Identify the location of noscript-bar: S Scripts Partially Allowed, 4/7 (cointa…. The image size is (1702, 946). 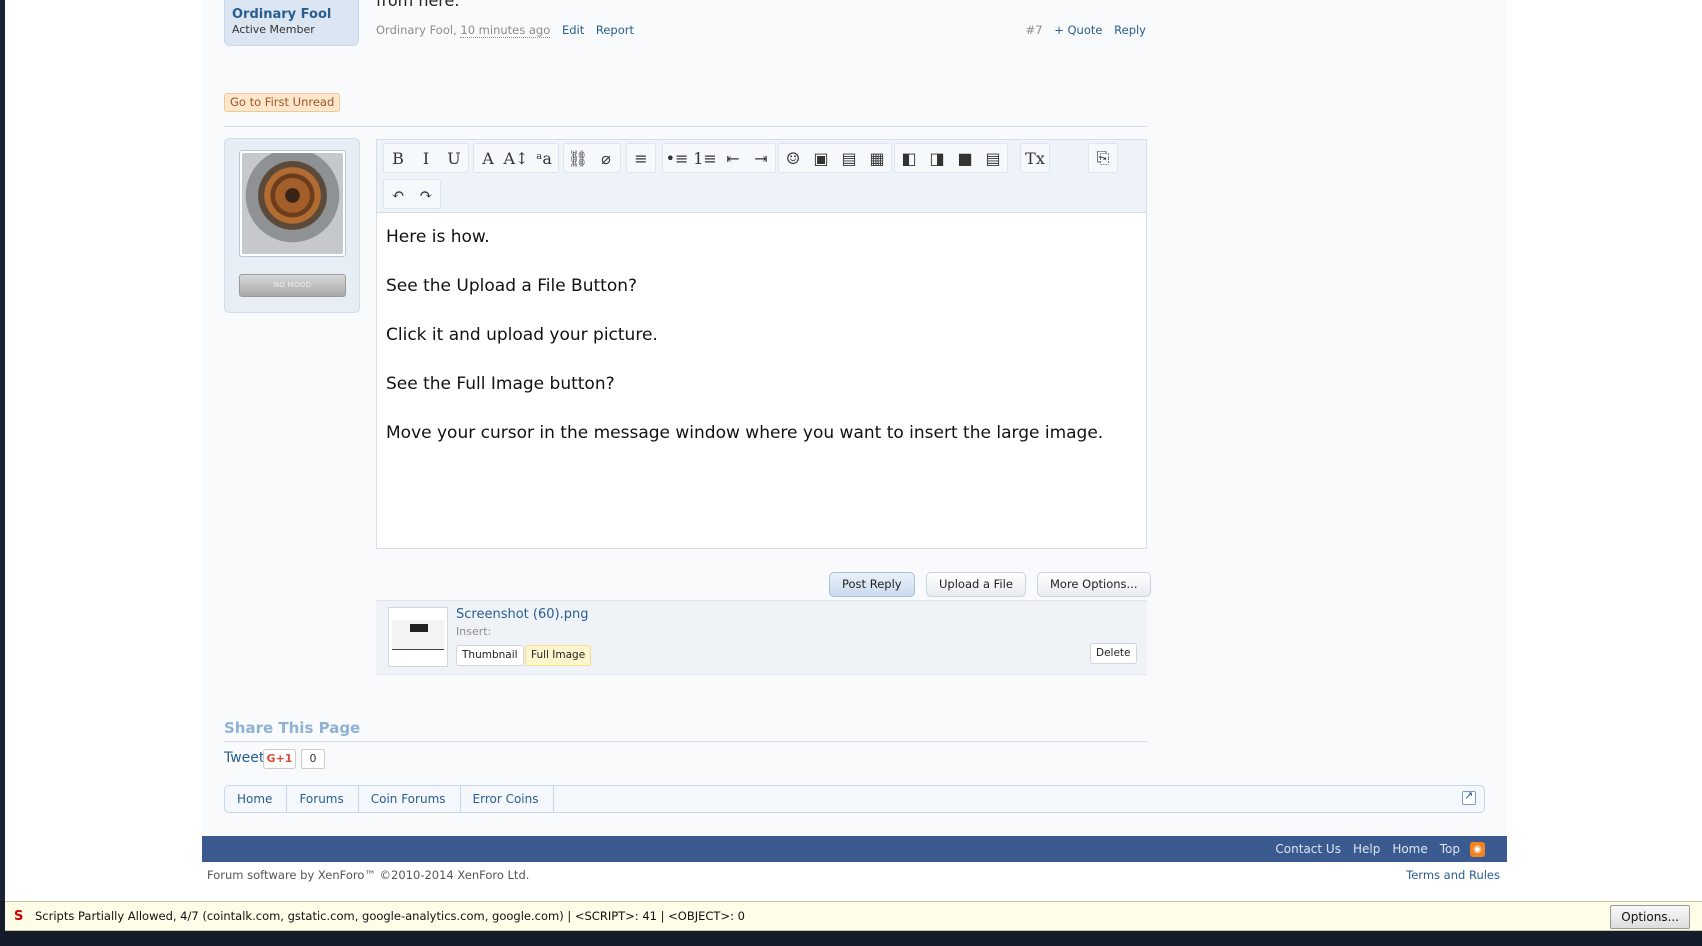
(853, 916).